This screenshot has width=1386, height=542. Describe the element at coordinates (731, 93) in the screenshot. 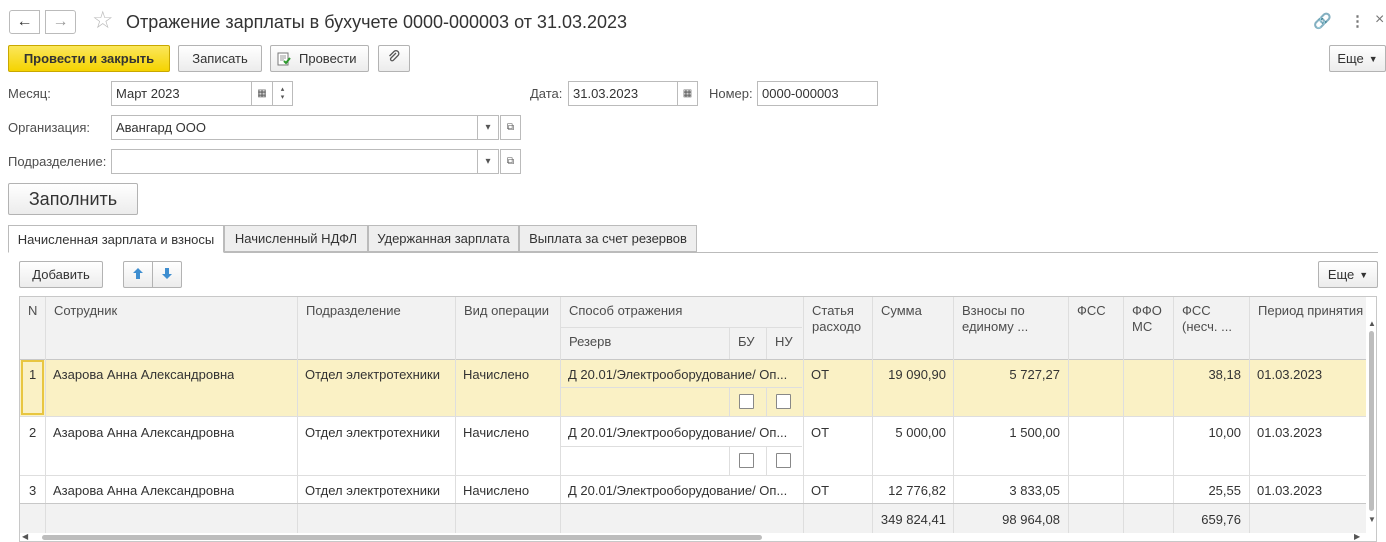

I see `number-label: Номер:` at that location.